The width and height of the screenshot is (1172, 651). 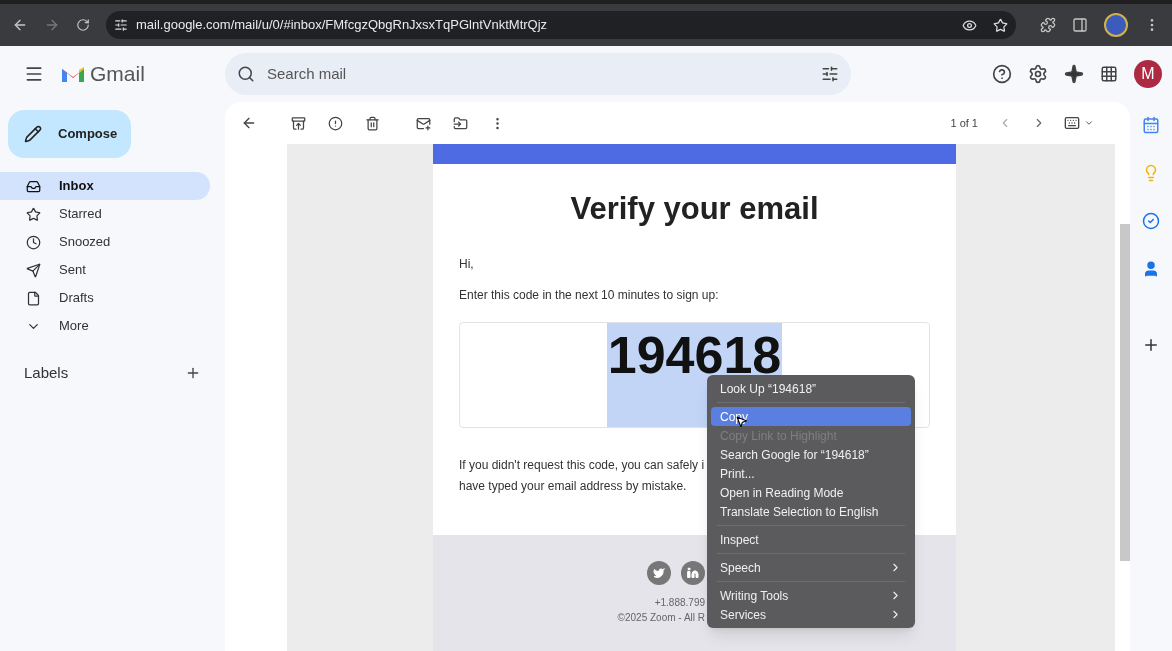 What do you see at coordinates (573, 486) in the screenshot?
I see `notice-text: have typed your email address by mistake.` at bounding box center [573, 486].